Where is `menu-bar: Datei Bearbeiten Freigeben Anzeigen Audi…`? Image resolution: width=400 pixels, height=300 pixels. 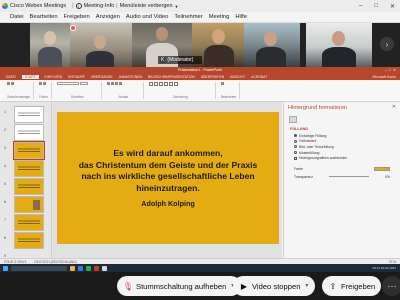 menu-bar: Datei Bearbeiten Freigeben Anzeigen Audi… is located at coordinates (200, 17).